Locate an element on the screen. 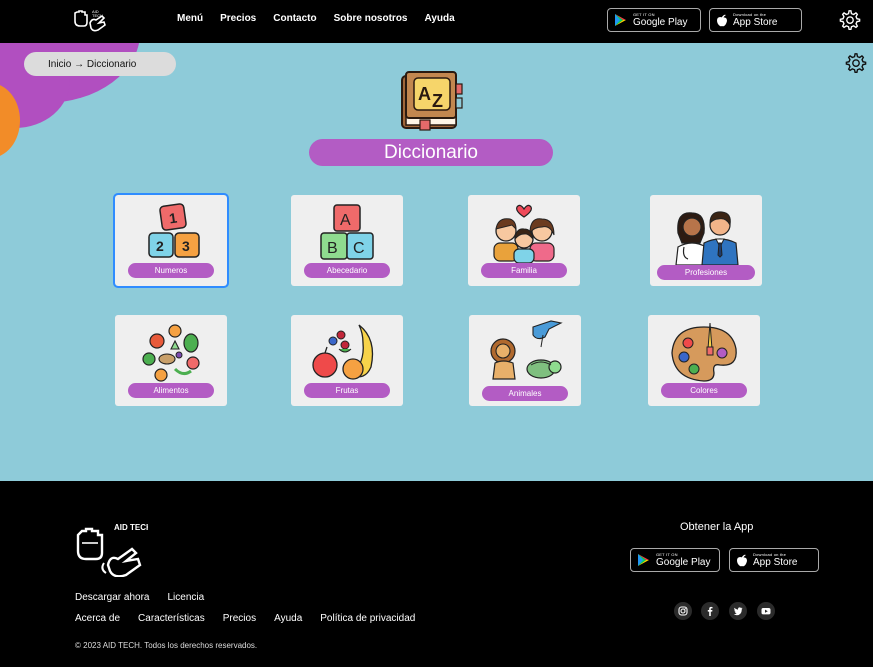  category-label: Animales is located at coordinates (525, 393).